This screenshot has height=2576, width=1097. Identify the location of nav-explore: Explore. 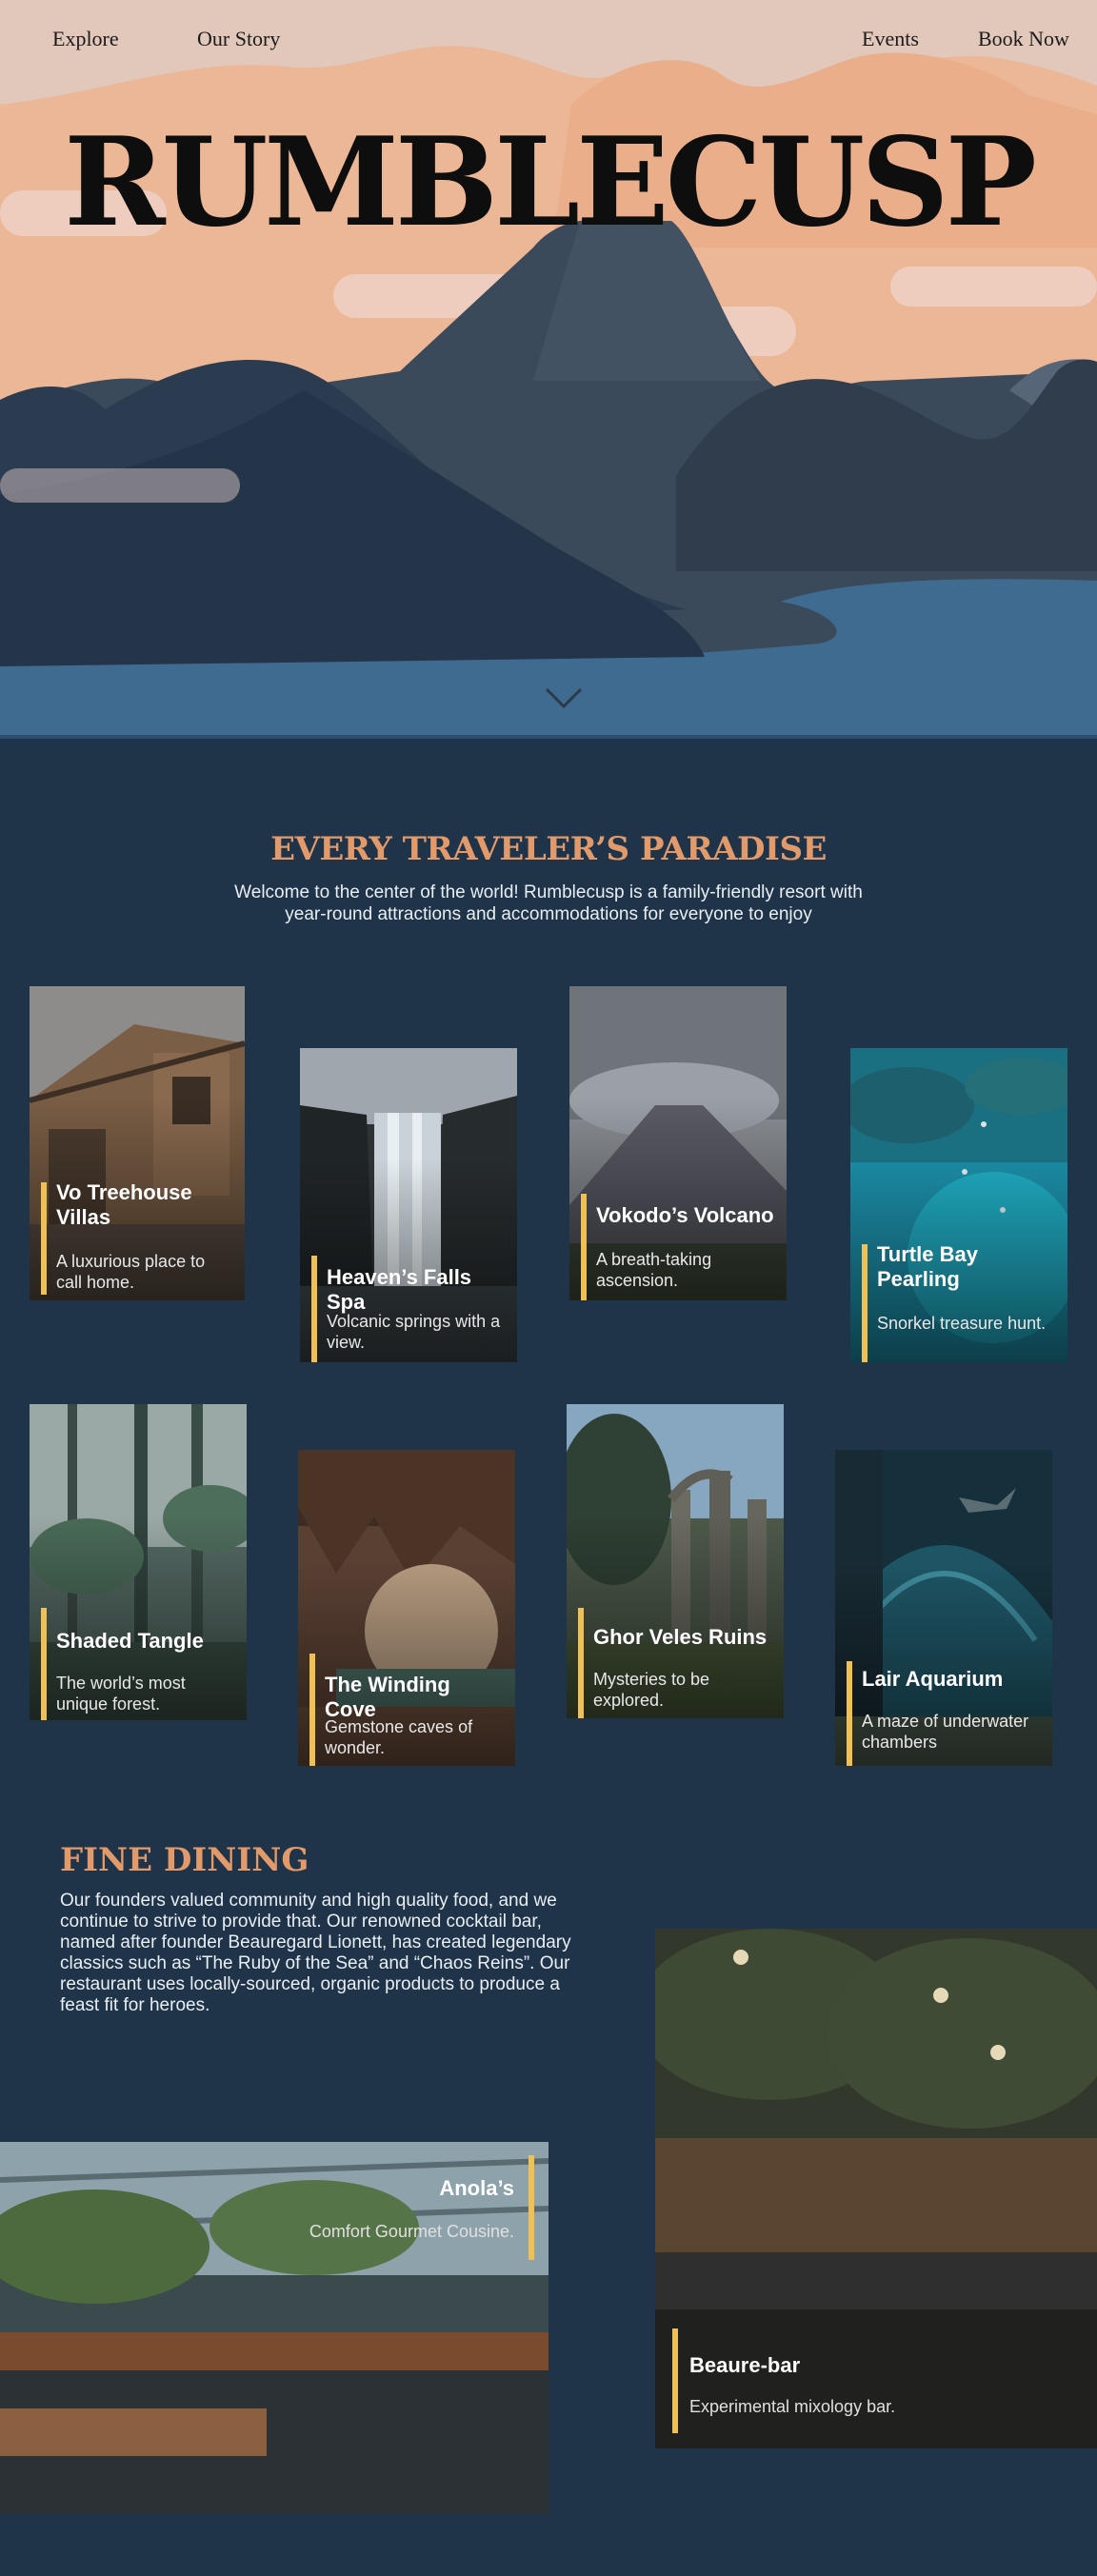
(85, 39).